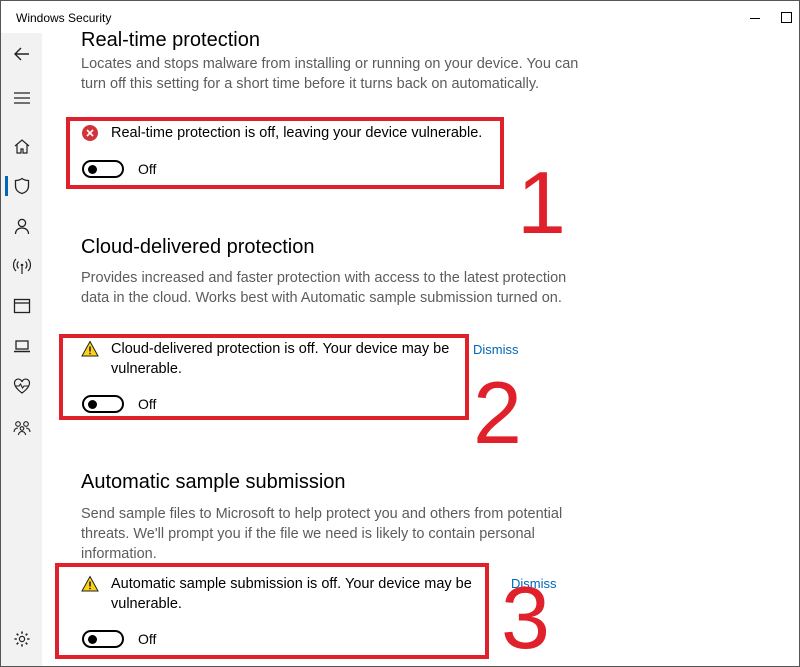 This screenshot has width=800, height=667. I want to click on home-icon, so click(22, 146).